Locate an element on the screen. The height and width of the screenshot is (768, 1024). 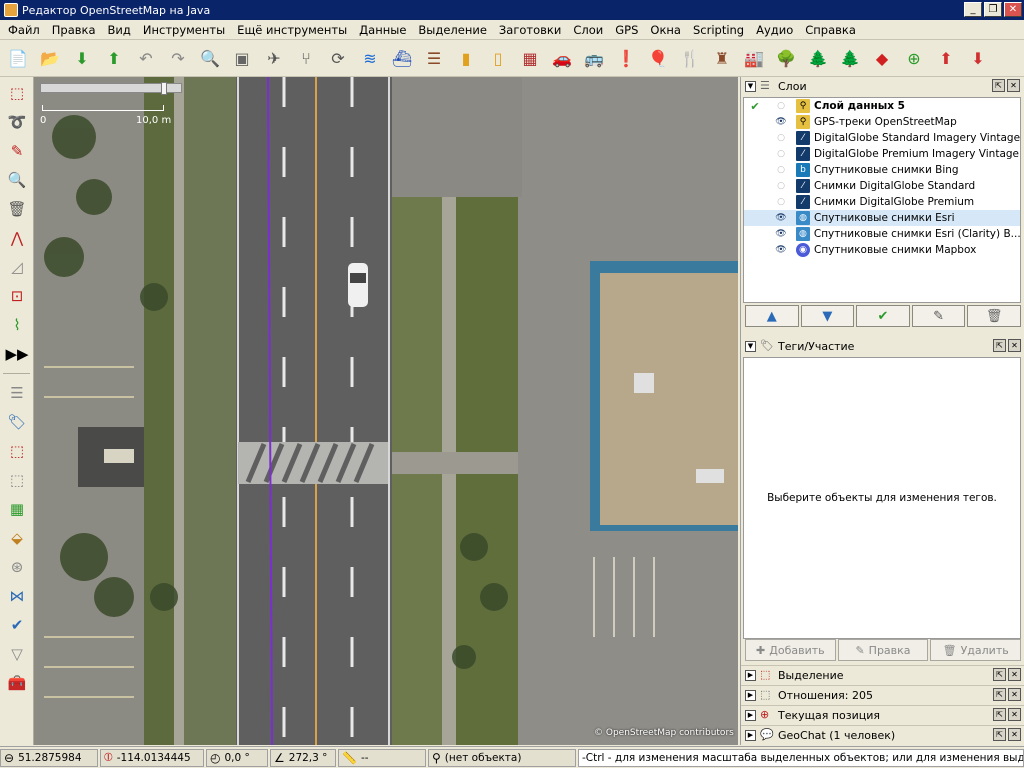
move-node-up-icon: ⬆ is located at coordinates (946, 59).